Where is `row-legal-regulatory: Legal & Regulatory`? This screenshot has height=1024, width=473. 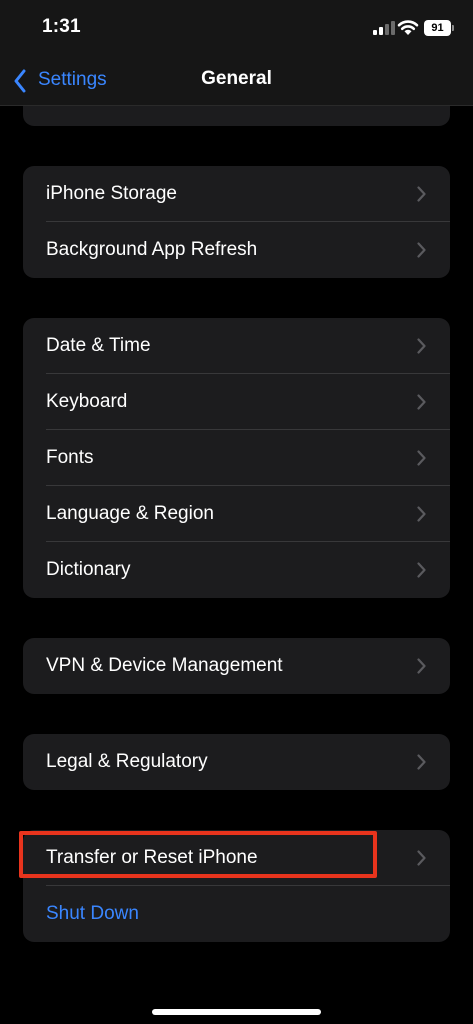
row-legal-regulatory: Legal & Regulatory is located at coordinates (236, 762).